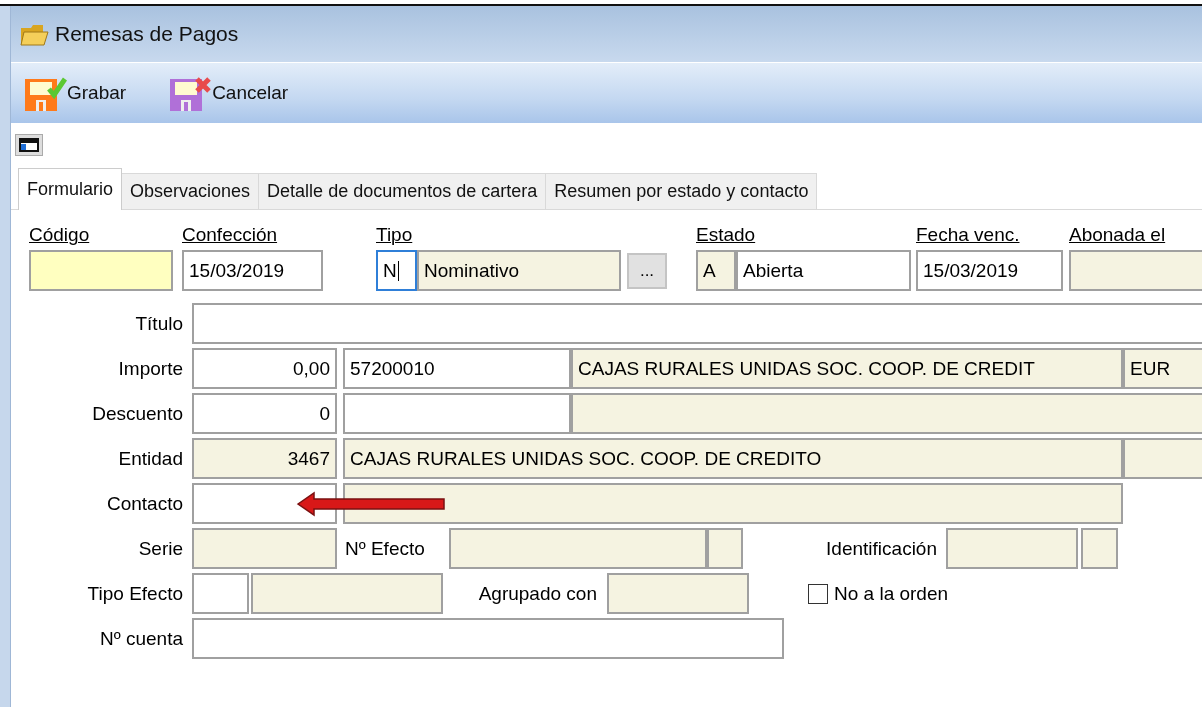 The height and width of the screenshot is (707, 1202). Describe the element at coordinates (160, 548) in the screenshot. I see `field-label: Serie` at that location.